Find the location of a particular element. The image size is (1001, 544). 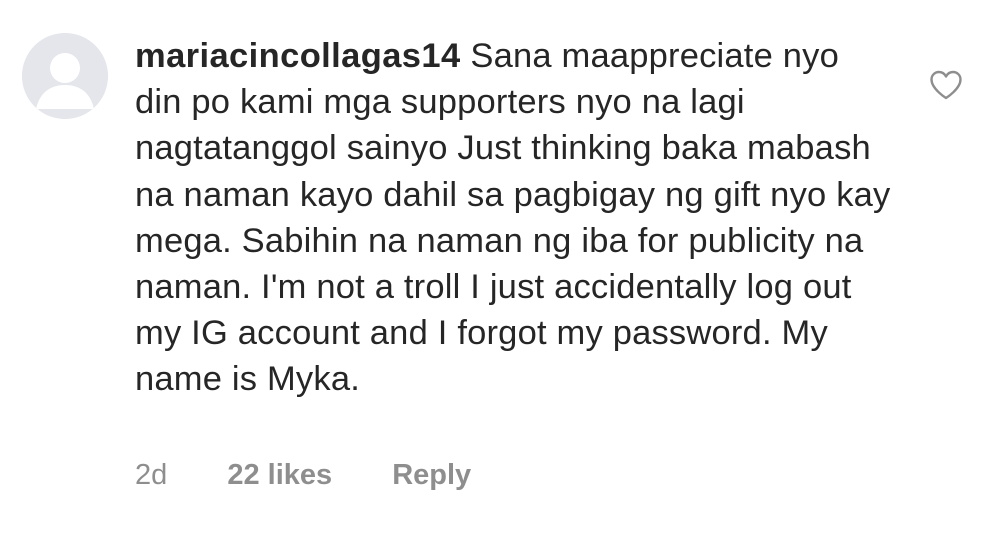

heart-outline-icon is located at coordinates (946, 85).